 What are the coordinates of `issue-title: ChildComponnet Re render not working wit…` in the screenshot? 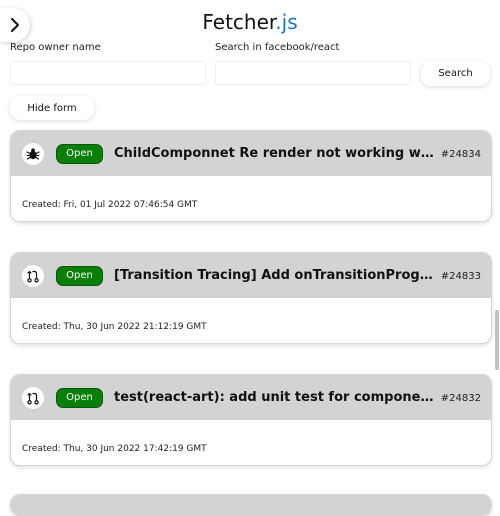 It's located at (275, 154).